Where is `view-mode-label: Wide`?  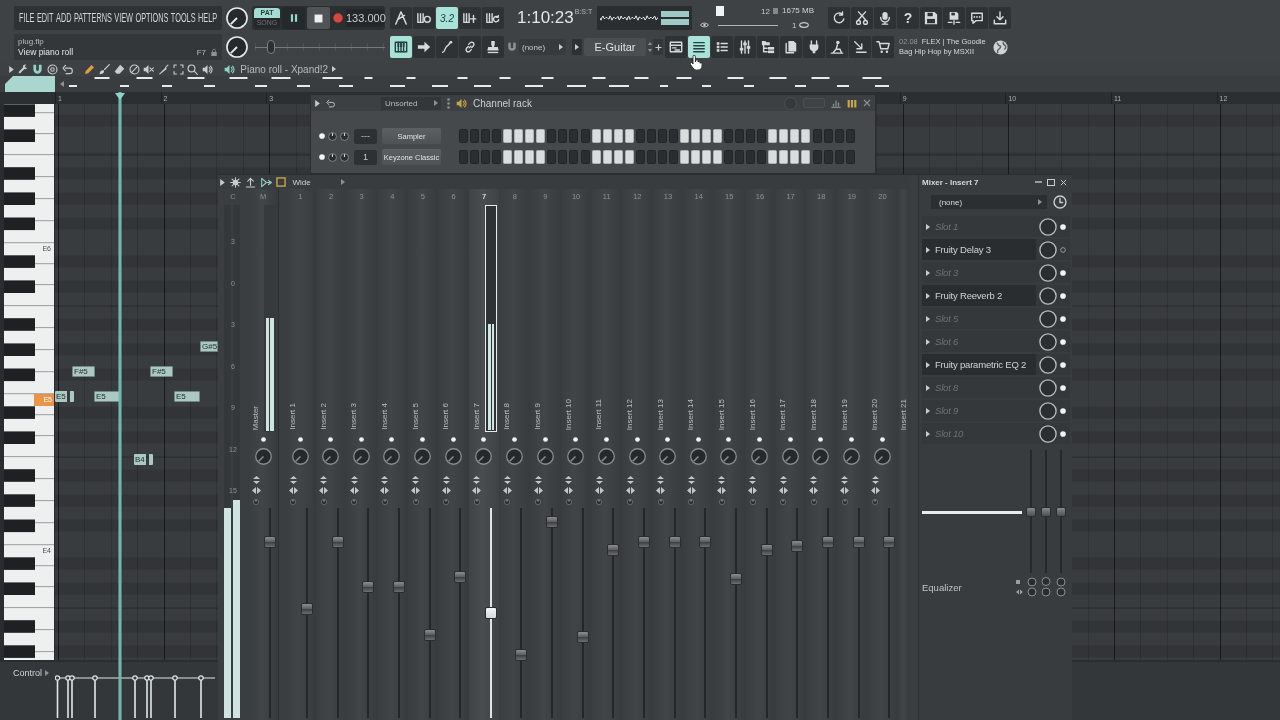
view-mode-label: Wide is located at coordinates (301, 182).